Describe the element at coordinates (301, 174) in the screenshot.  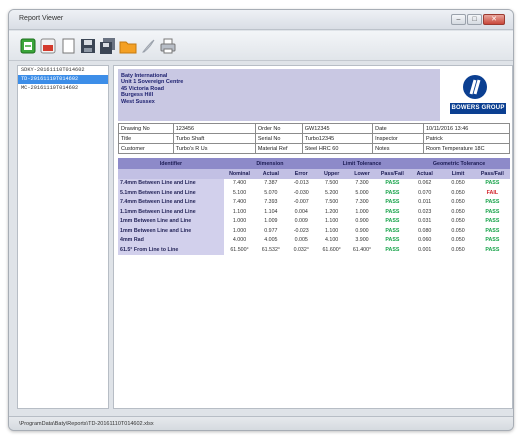
I see `column-header: Error` at that location.